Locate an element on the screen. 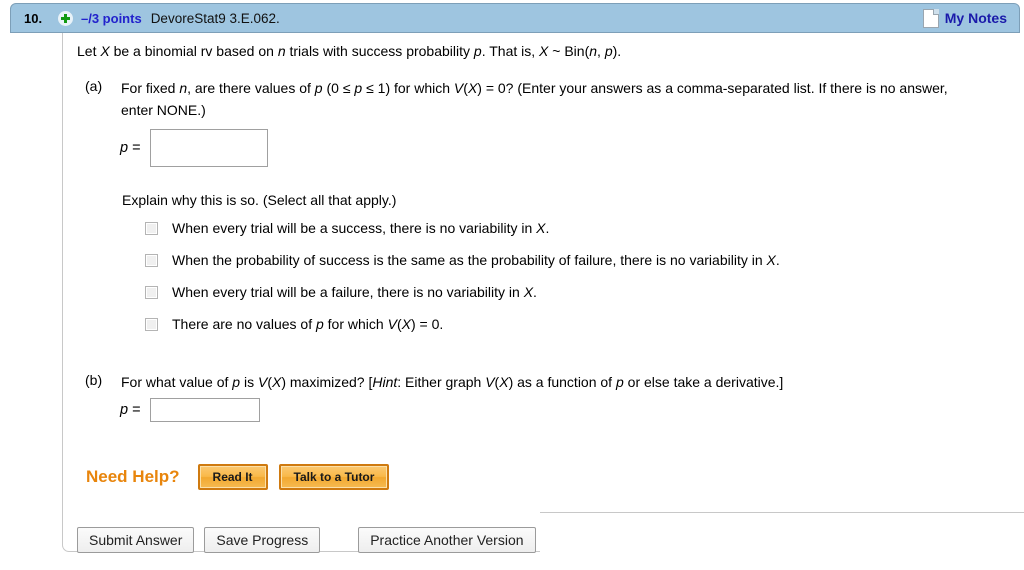  intro-t5: ~ Bin( is located at coordinates (569, 51).